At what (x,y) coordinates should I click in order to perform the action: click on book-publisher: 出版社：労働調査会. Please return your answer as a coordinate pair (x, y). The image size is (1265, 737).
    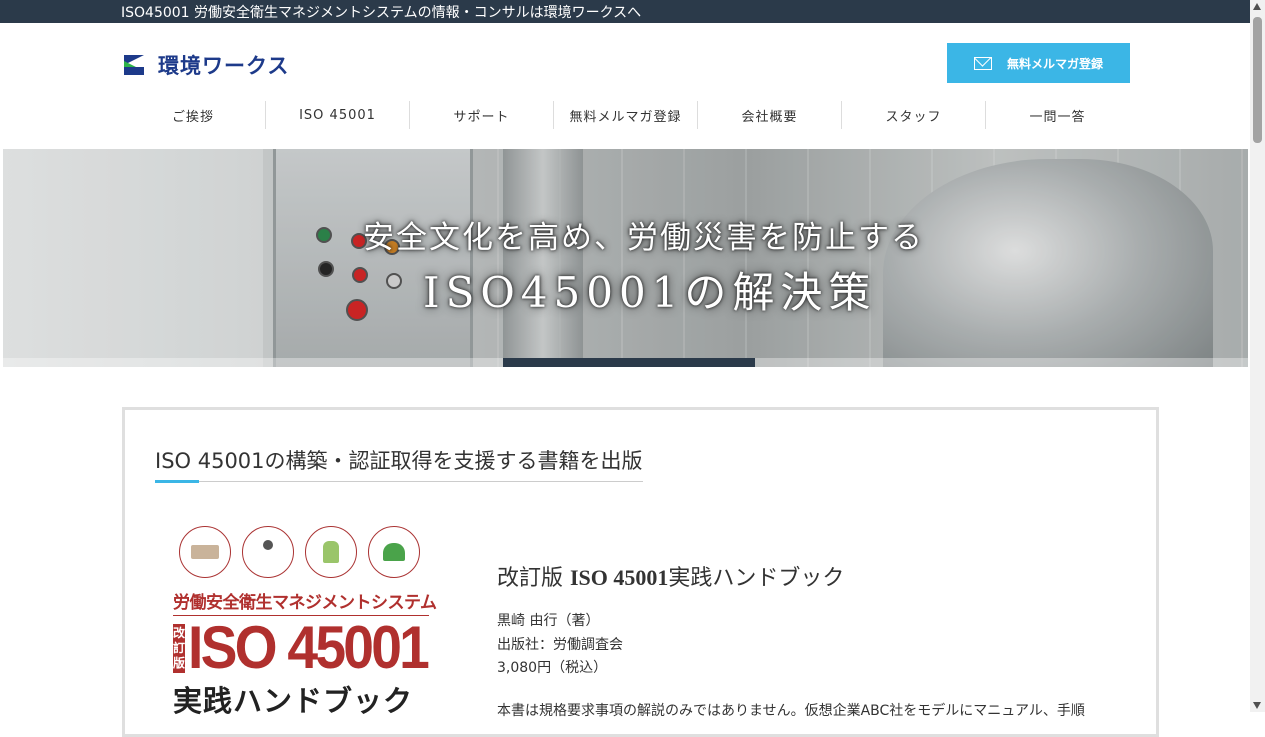
    Looking at the image, I should click on (560, 644).